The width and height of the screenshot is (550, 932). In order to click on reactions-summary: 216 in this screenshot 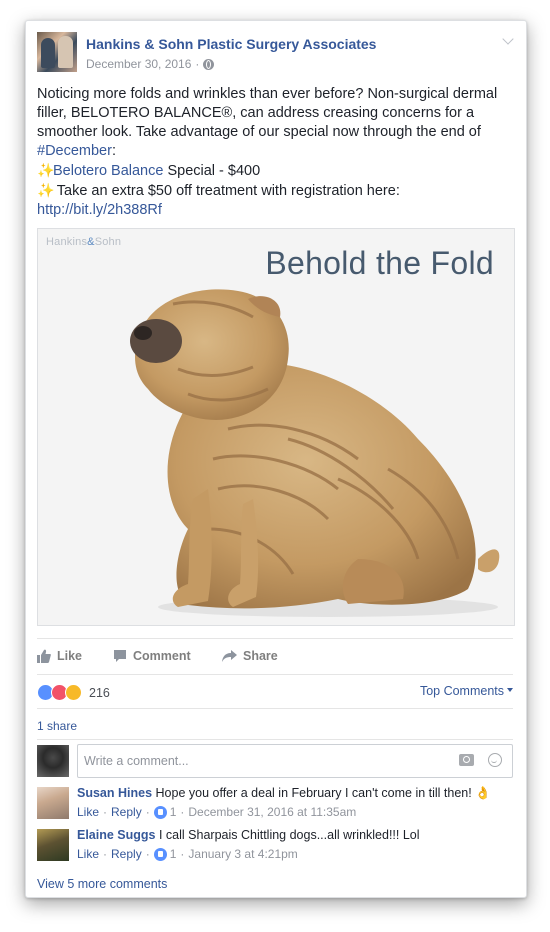, I will do `click(73, 692)`.